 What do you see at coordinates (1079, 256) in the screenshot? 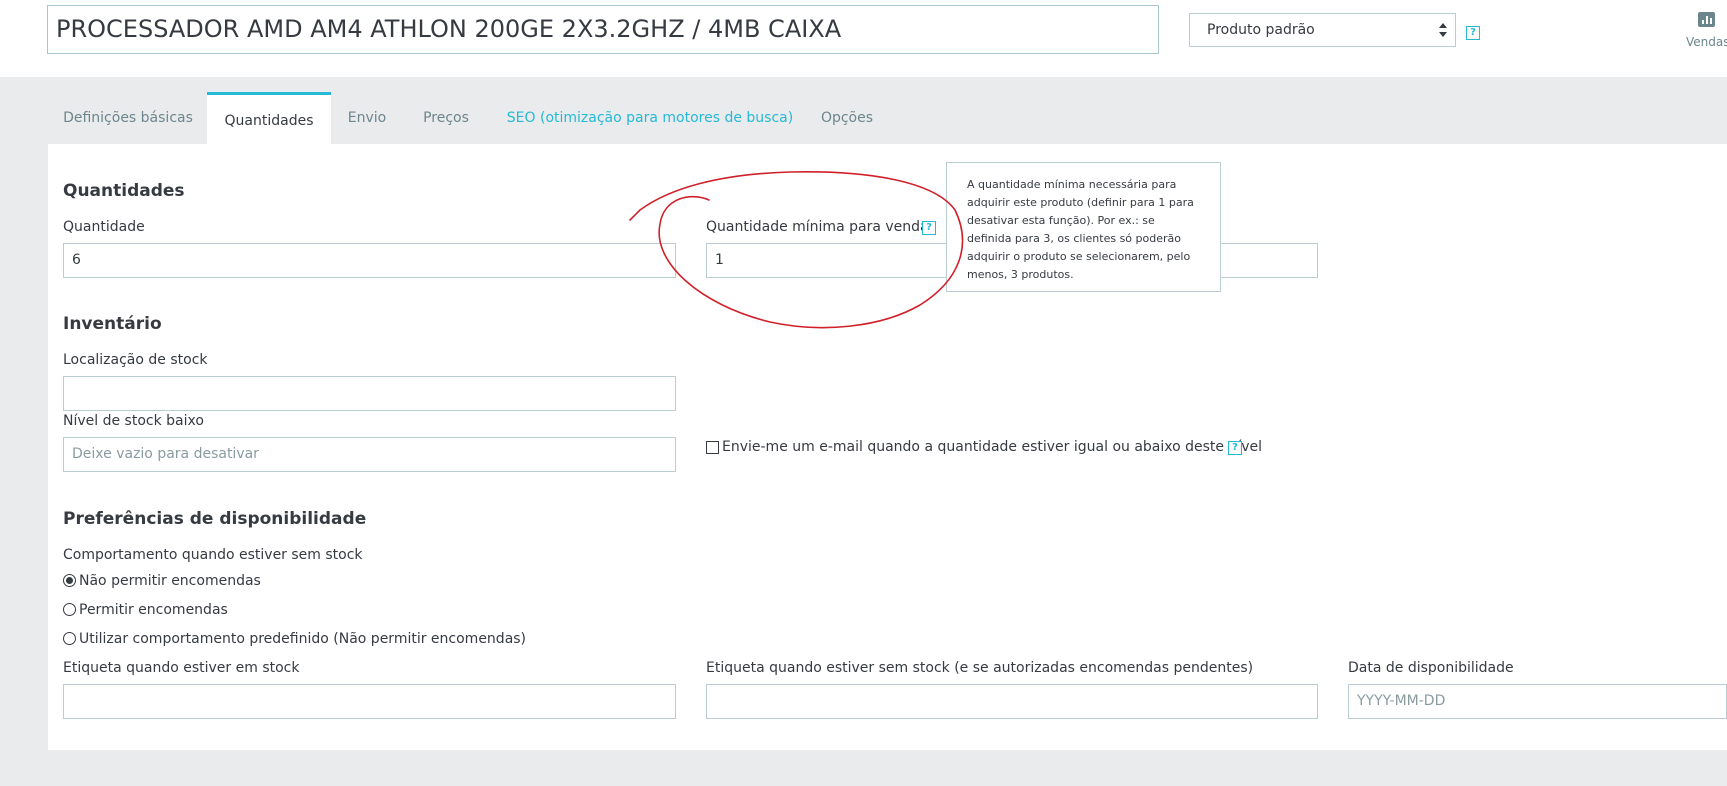
I see `tooltip-line: adquirir o produto se selecionarem, pelo` at bounding box center [1079, 256].